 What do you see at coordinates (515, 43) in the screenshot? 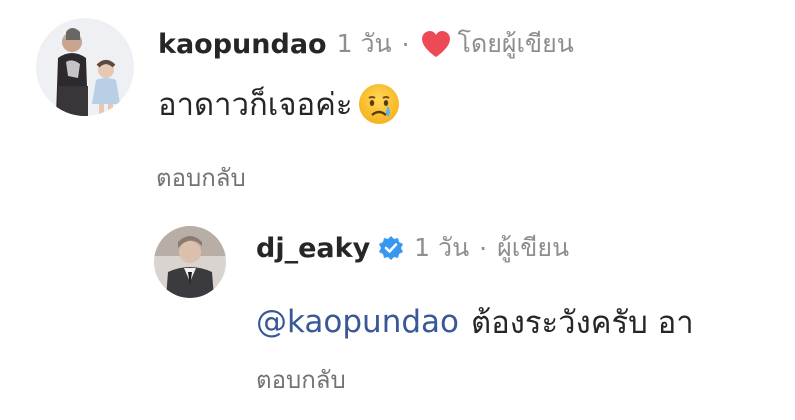
I see `liked-by-author-label: โดยผู้เขียน` at bounding box center [515, 43].